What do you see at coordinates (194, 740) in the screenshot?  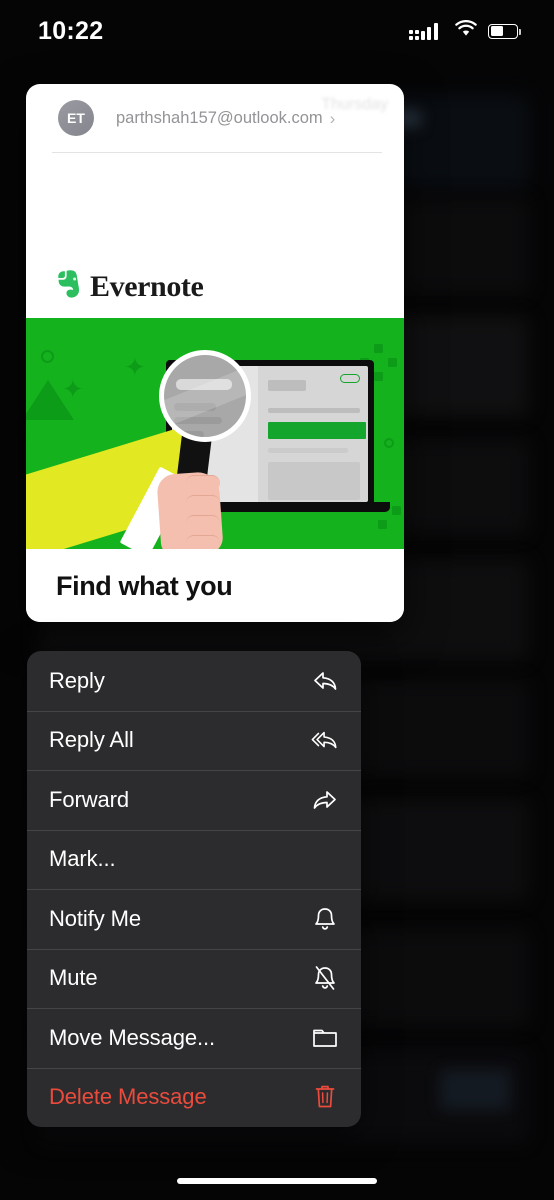 I see `menu-item-reply-all: Reply All` at bounding box center [194, 740].